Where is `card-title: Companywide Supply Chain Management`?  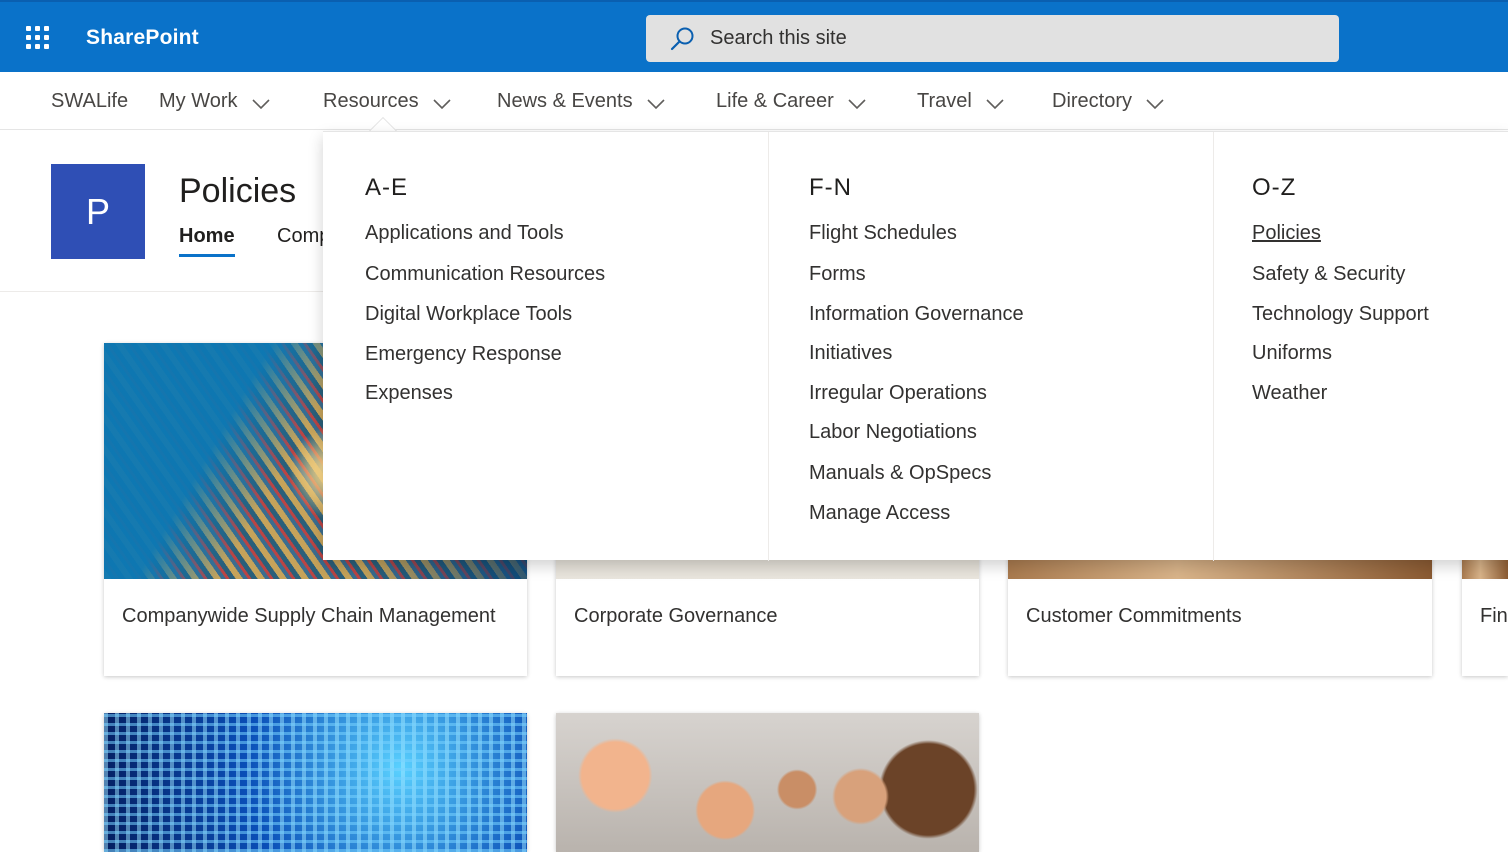 card-title: Companywide Supply Chain Management is located at coordinates (309, 616).